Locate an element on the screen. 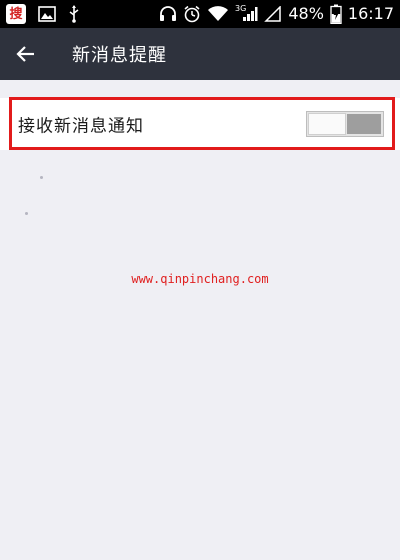 The height and width of the screenshot is (560, 400). app-badge-icon: 搜 is located at coordinates (16, 14).